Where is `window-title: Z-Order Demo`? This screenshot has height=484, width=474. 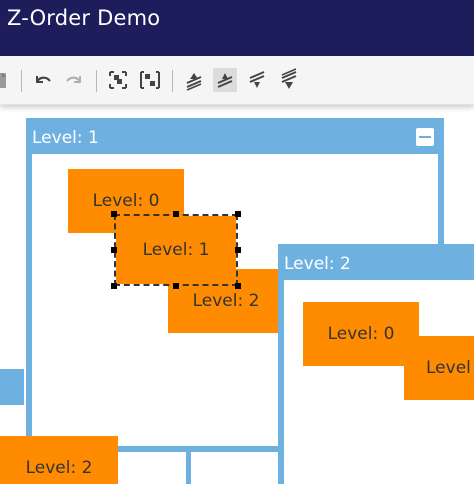 window-title: Z-Order Demo is located at coordinates (84, 18).